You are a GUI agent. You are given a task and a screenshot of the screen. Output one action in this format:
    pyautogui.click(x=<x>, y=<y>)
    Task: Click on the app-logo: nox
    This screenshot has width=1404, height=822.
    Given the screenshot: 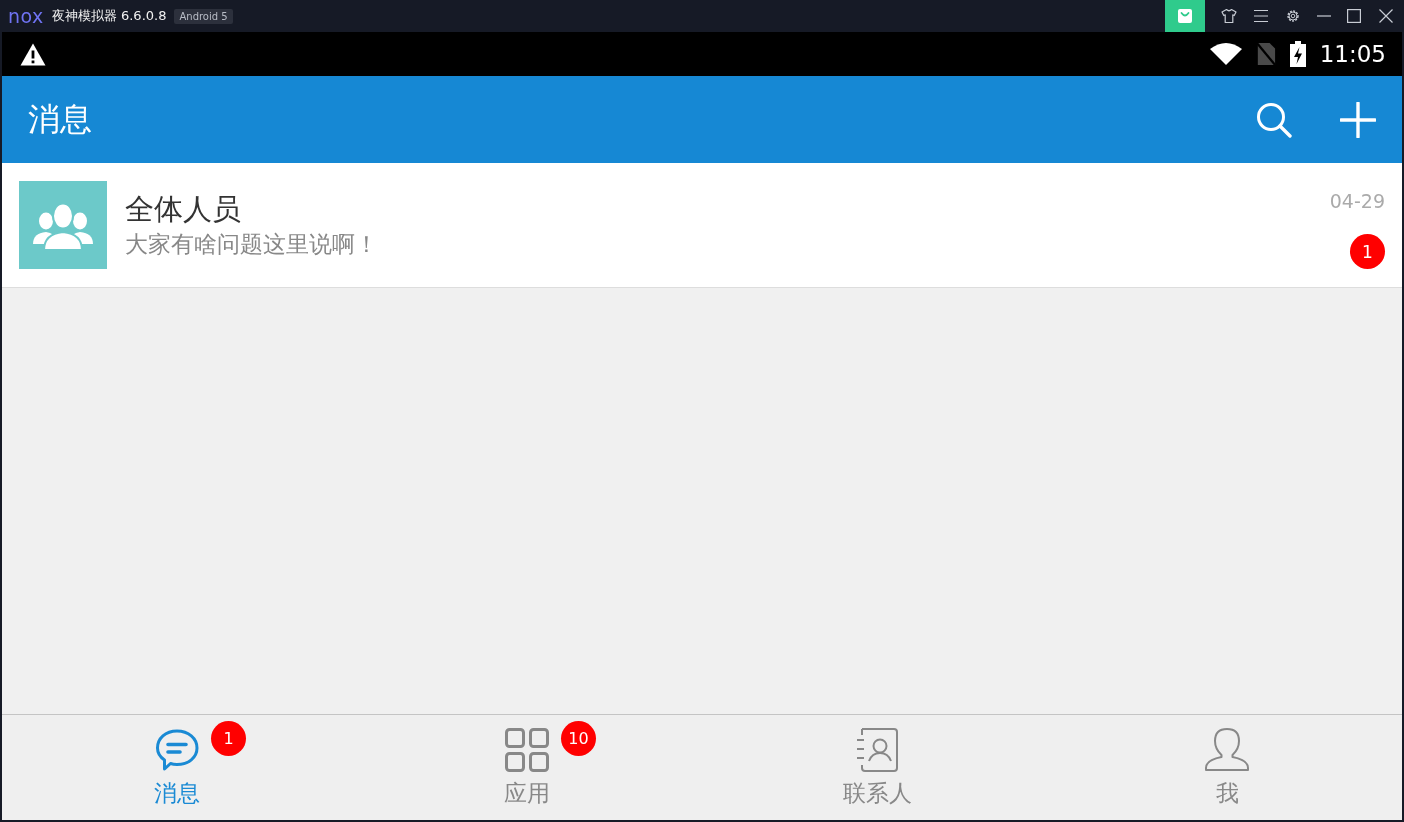 What is the action you would take?
    pyautogui.click(x=26, y=16)
    